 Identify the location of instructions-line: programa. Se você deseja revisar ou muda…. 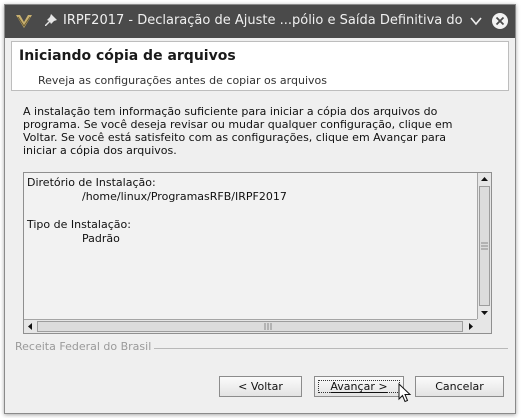
(238, 124).